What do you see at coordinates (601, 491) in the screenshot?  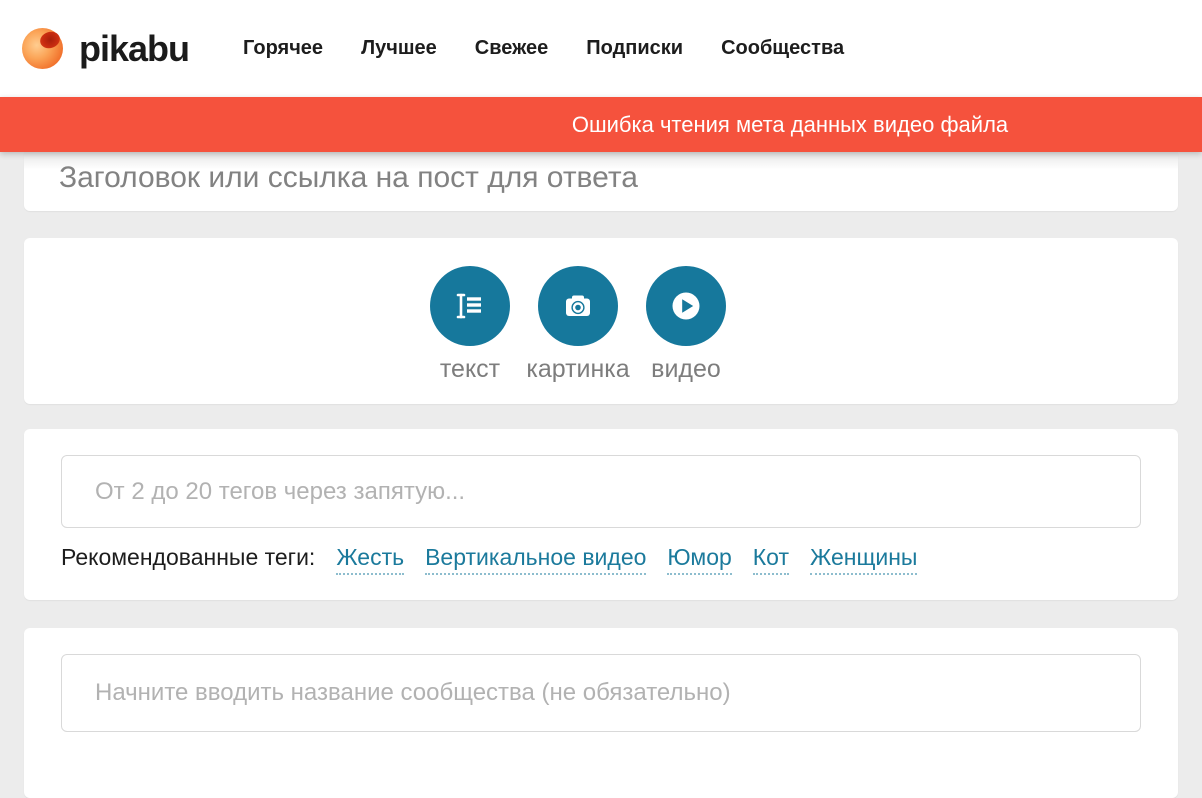 I see `tags-input` at bounding box center [601, 491].